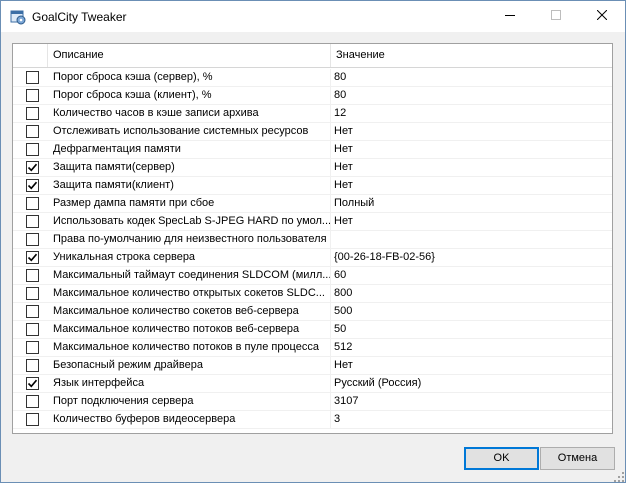  Describe the element at coordinates (577, 458) in the screenshot. I see `cancel-button: Отмена` at that location.